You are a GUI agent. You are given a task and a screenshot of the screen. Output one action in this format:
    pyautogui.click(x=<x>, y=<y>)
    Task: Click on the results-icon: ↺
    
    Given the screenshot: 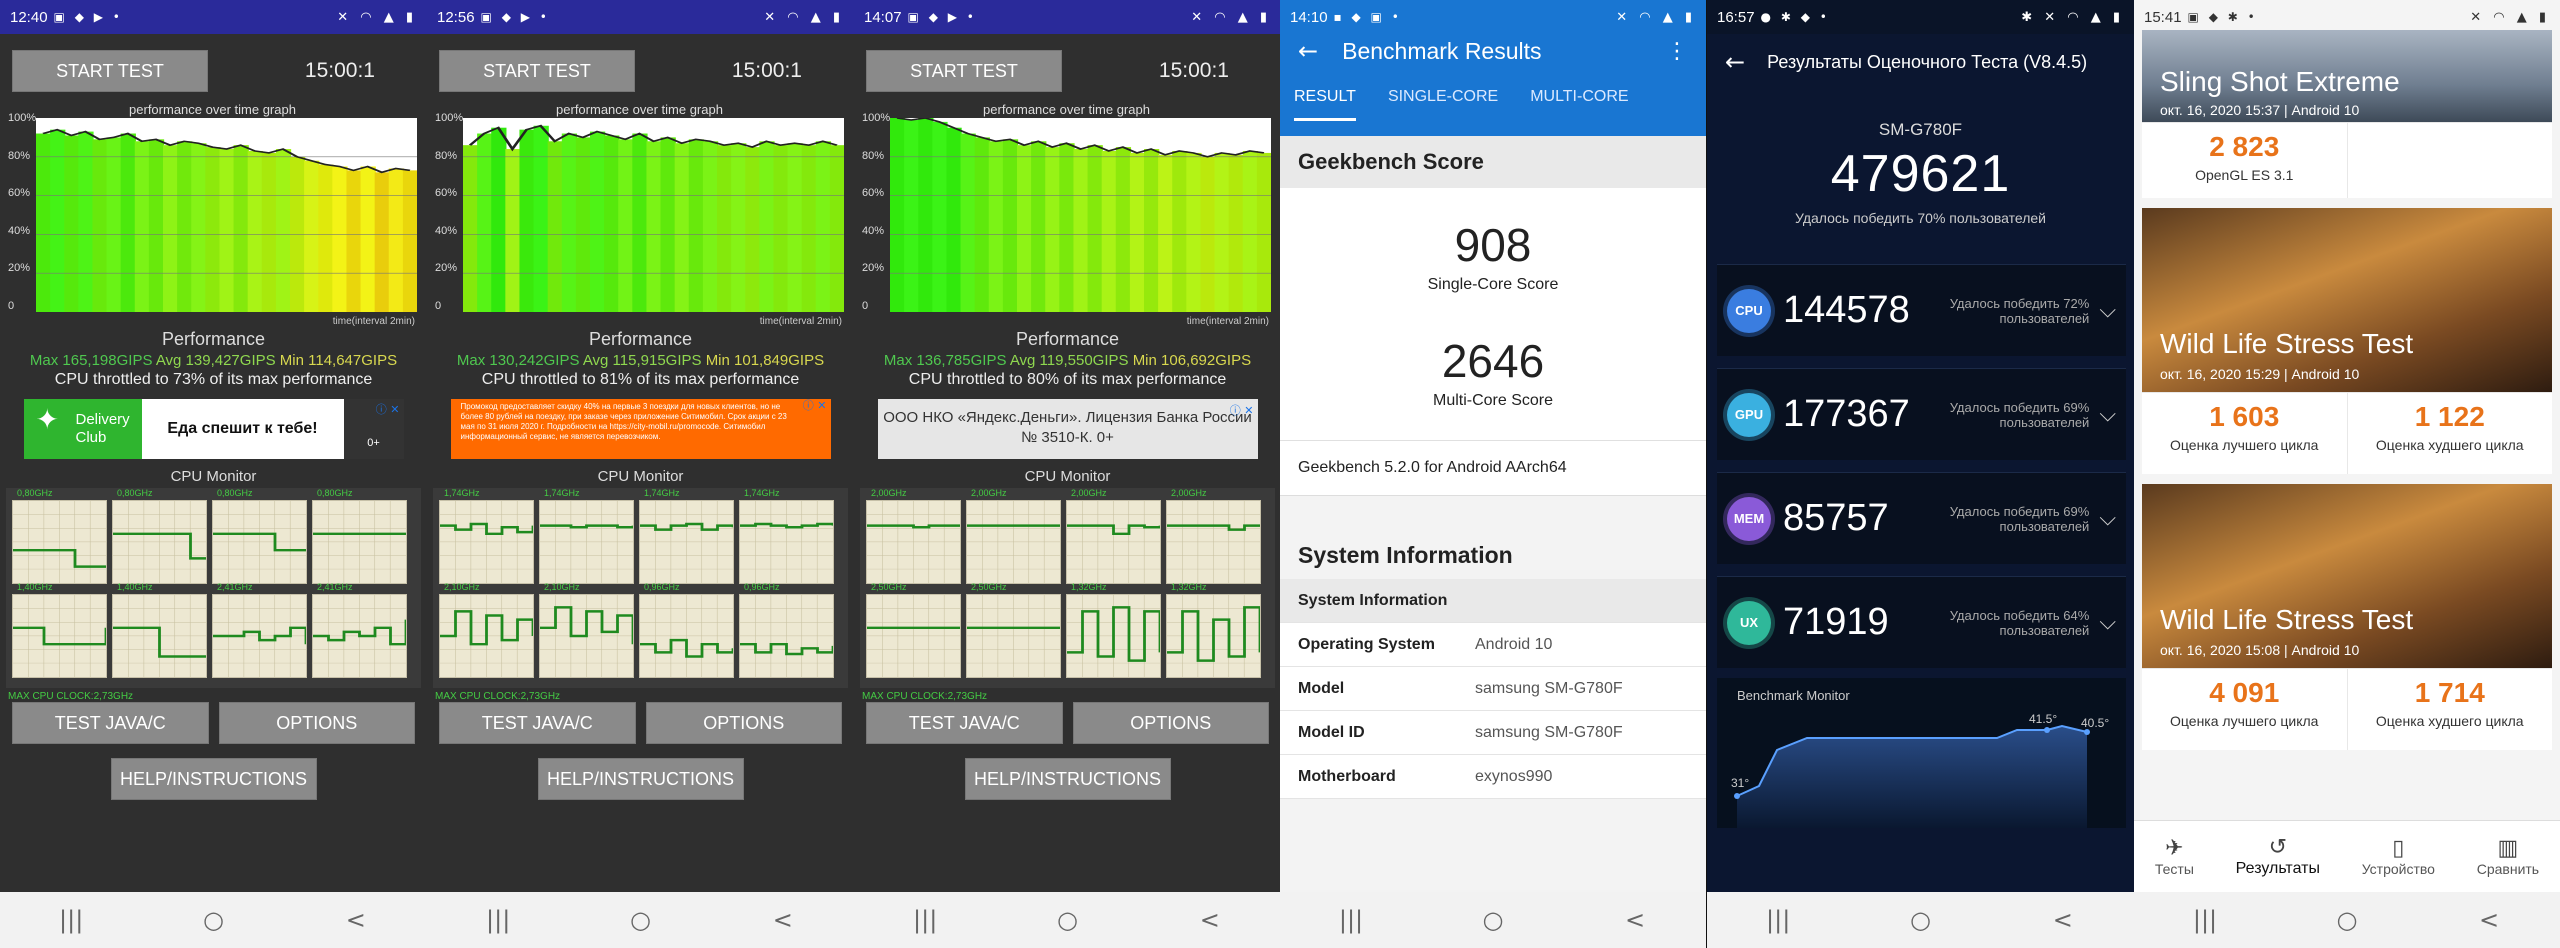 What is the action you would take?
    pyautogui.click(x=2278, y=847)
    